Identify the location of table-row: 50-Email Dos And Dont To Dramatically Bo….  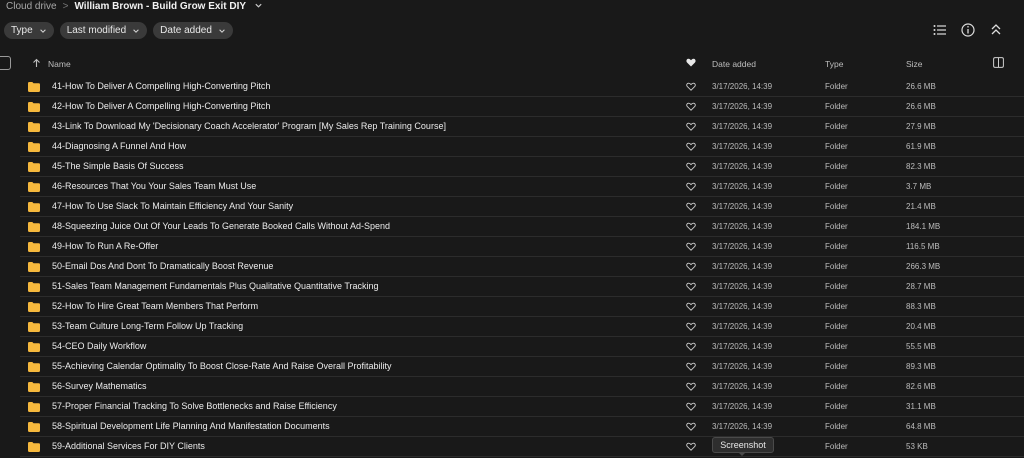
(522, 267).